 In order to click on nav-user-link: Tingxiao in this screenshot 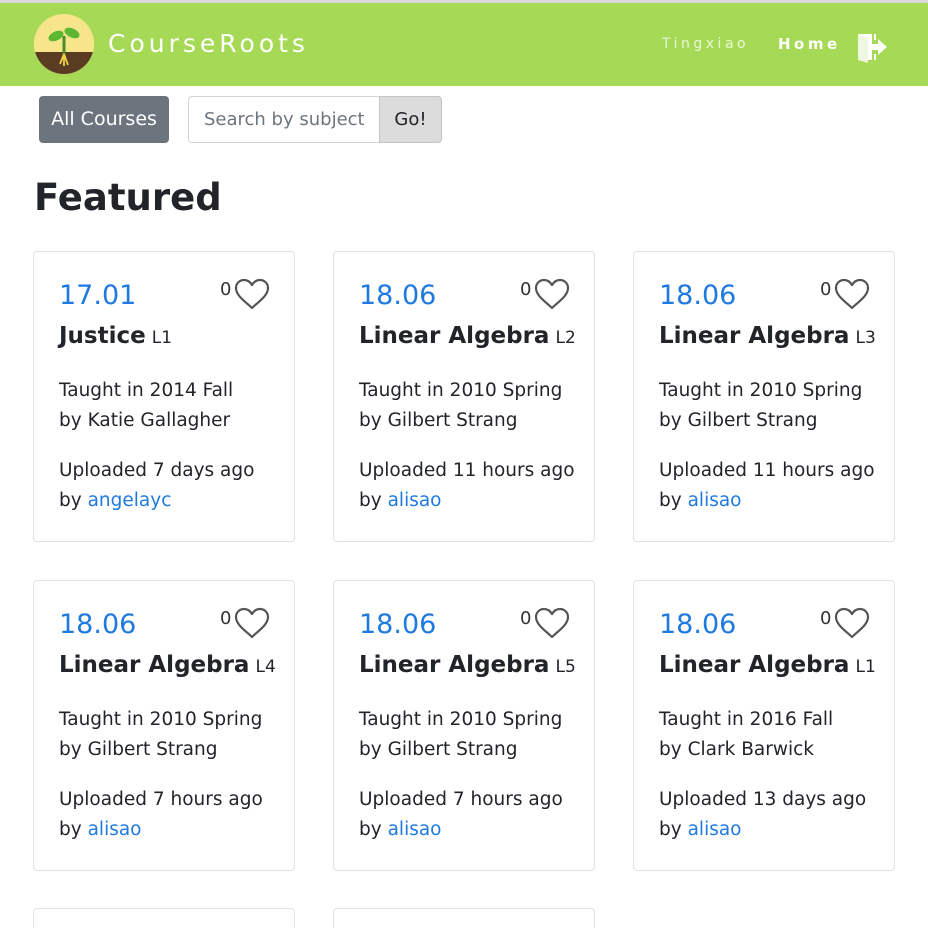, I will do `click(705, 44)`.